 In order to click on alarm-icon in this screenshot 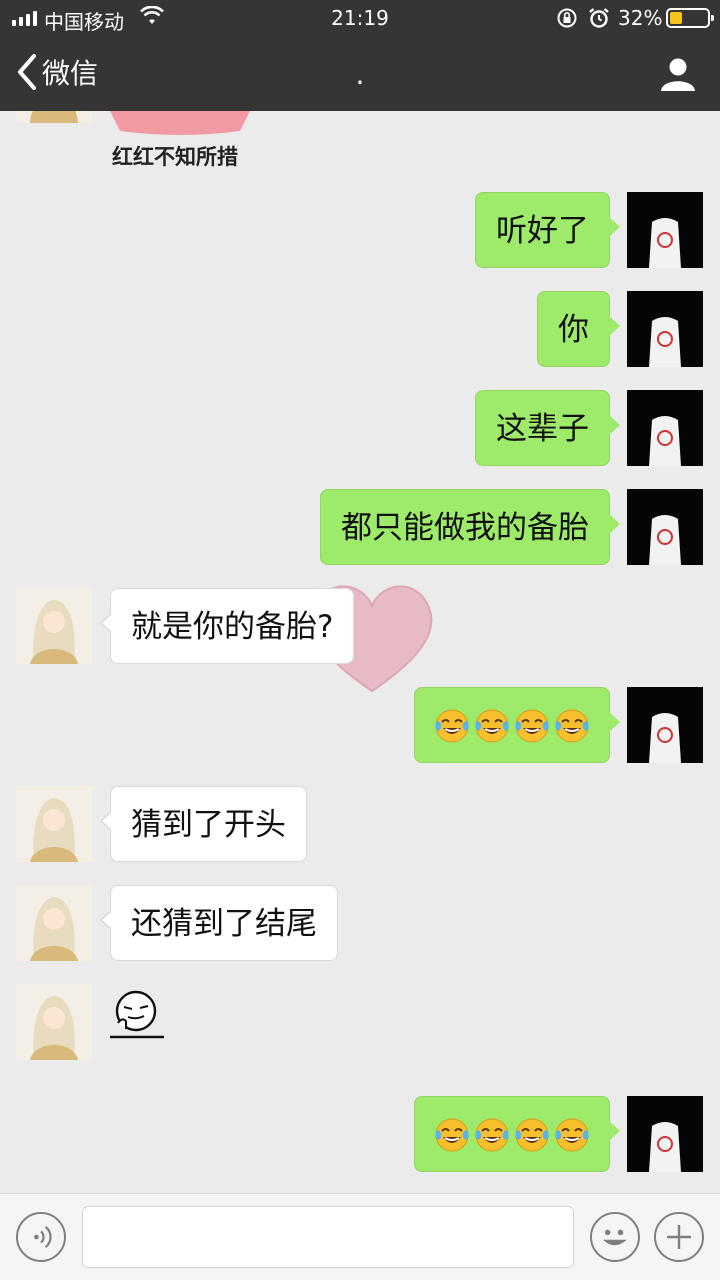, I will do `click(599, 18)`.